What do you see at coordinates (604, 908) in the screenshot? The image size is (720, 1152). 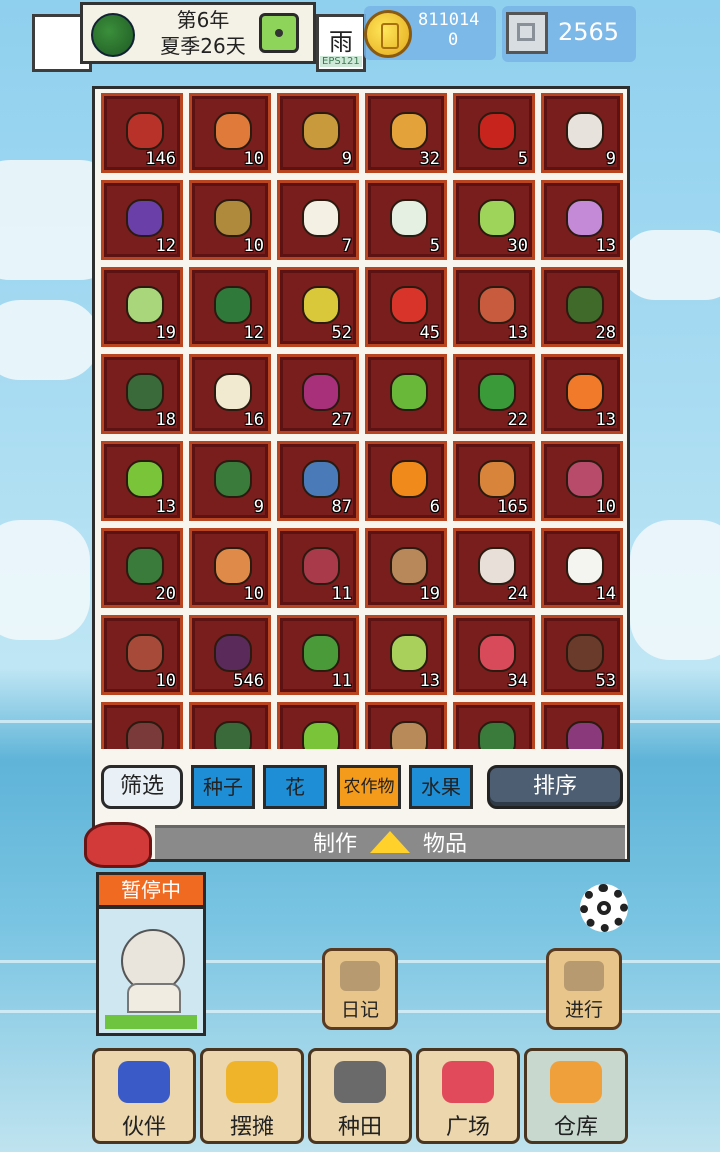 I see `gear-icon` at bounding box center [604, 908].